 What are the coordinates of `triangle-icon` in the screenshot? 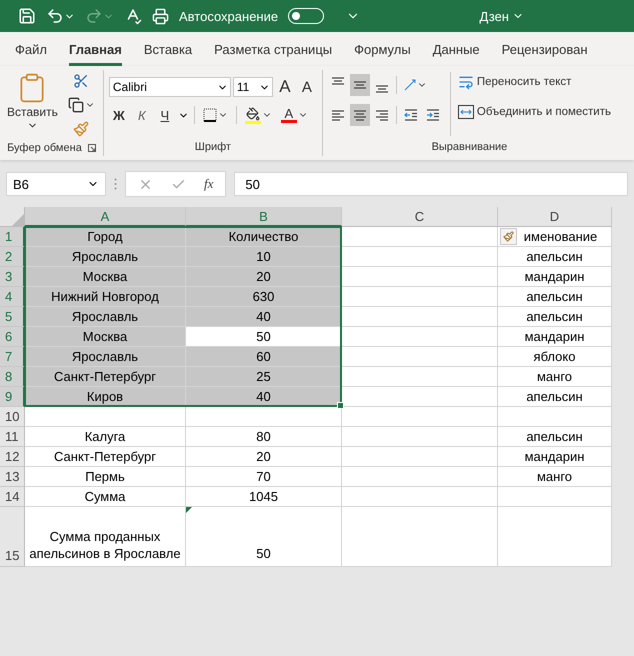 It's located at (18, 220).